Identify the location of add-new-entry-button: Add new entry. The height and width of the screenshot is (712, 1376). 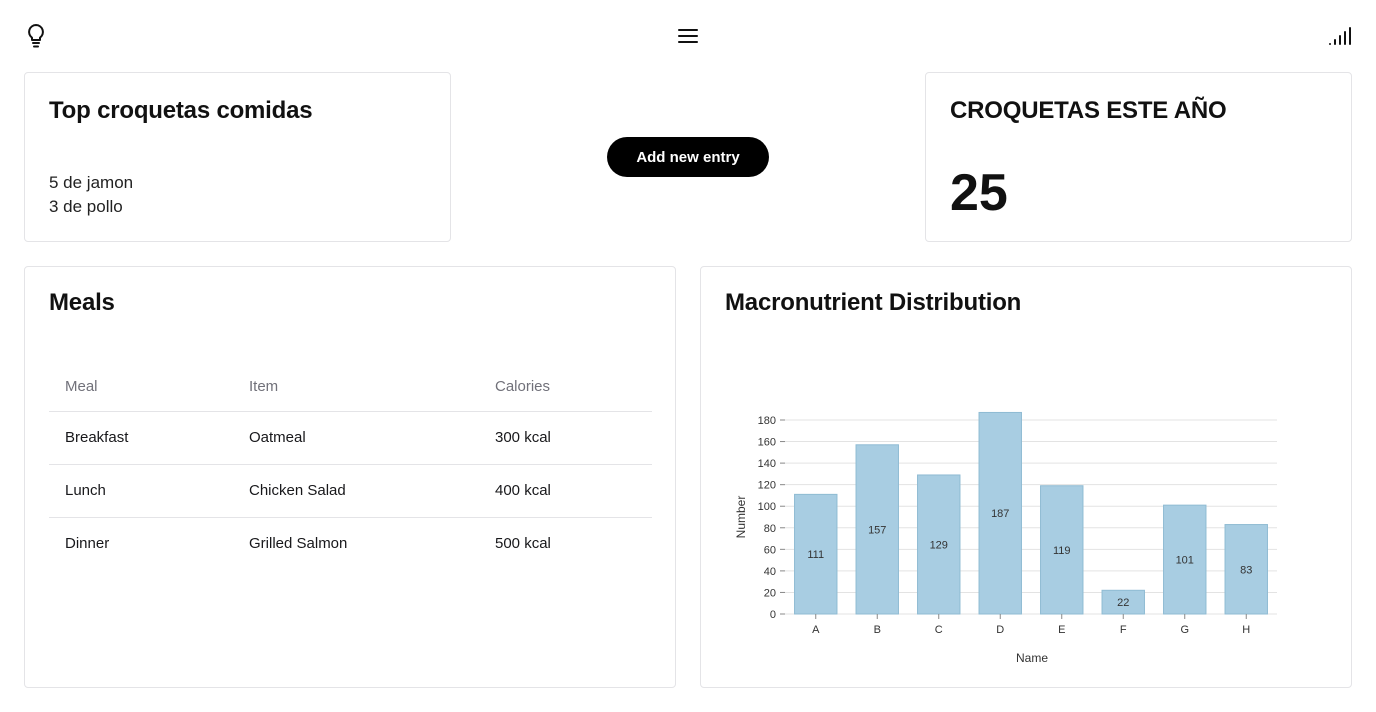
(688, 157).